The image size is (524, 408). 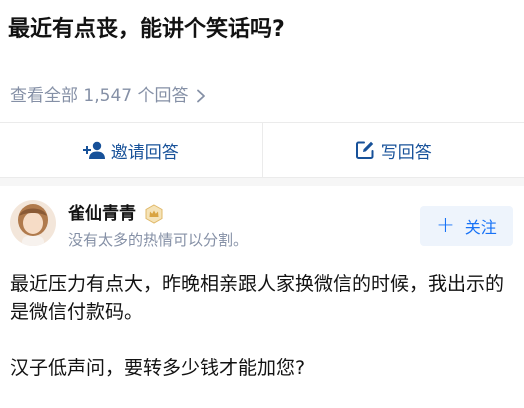 I want to click on question-action-bar: 邀请回答 写回答, so click(x=262, y=150).